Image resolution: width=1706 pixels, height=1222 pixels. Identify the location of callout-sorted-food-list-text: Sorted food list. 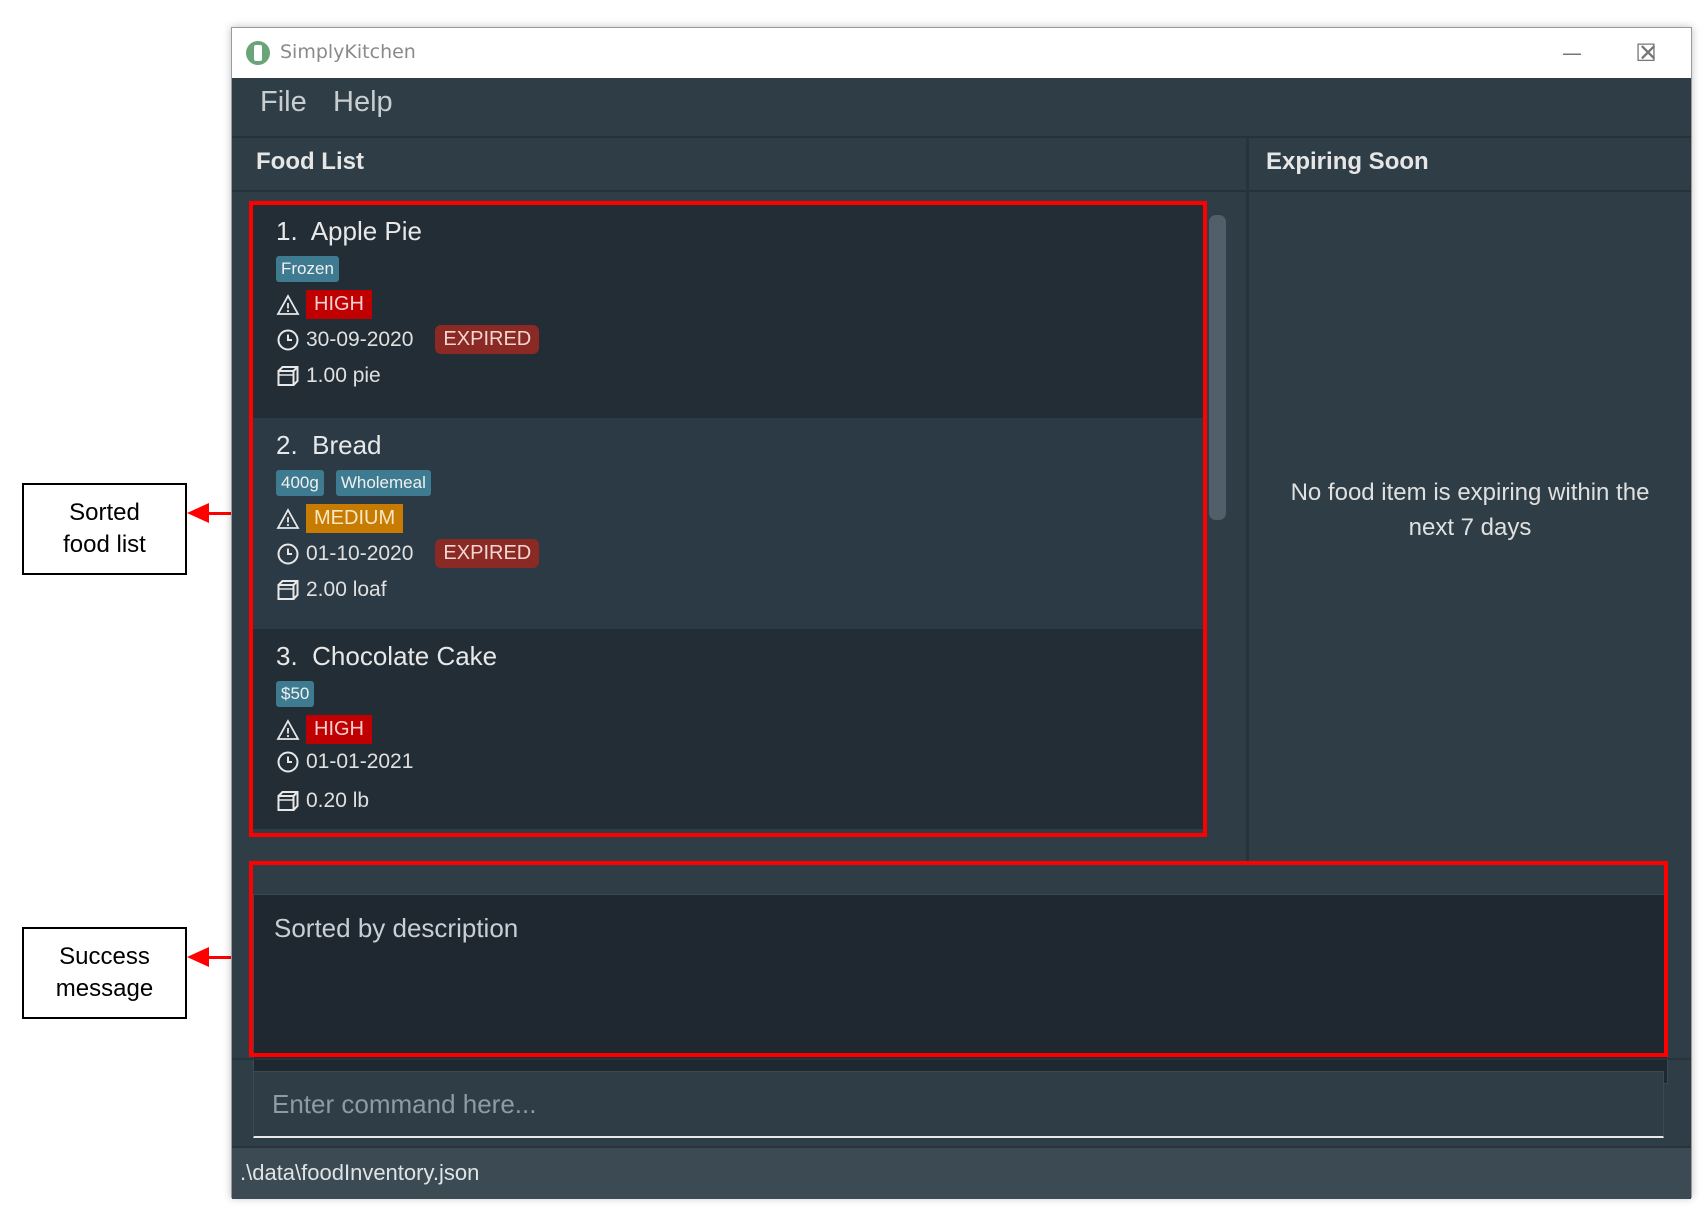
(104, 528).